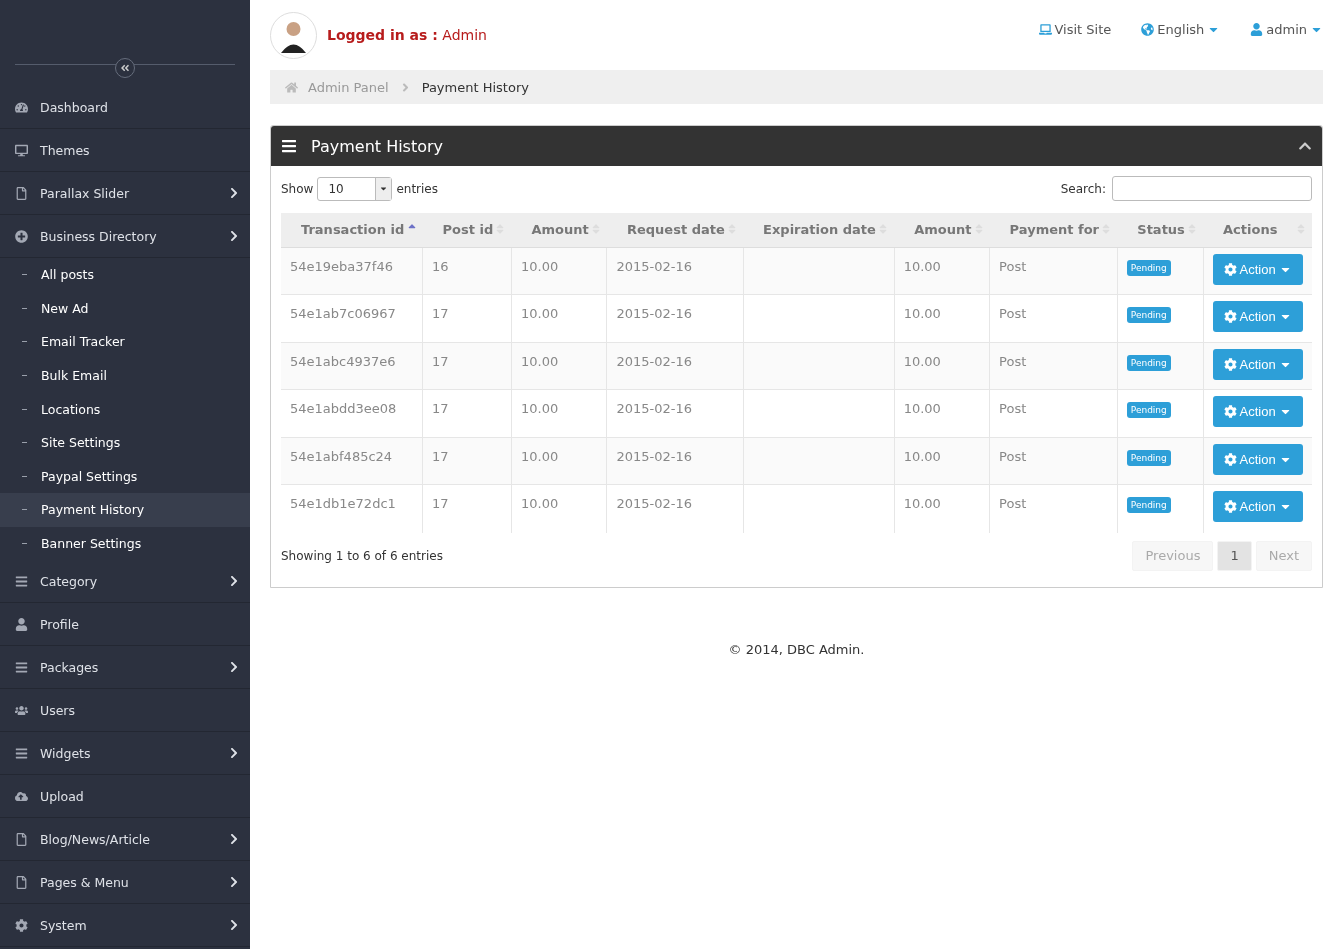 This screenshot has height=949, width=1343. Describe the element at coordinates (417, 188) in the screenshot. I see `entries-label: entries` at that location.